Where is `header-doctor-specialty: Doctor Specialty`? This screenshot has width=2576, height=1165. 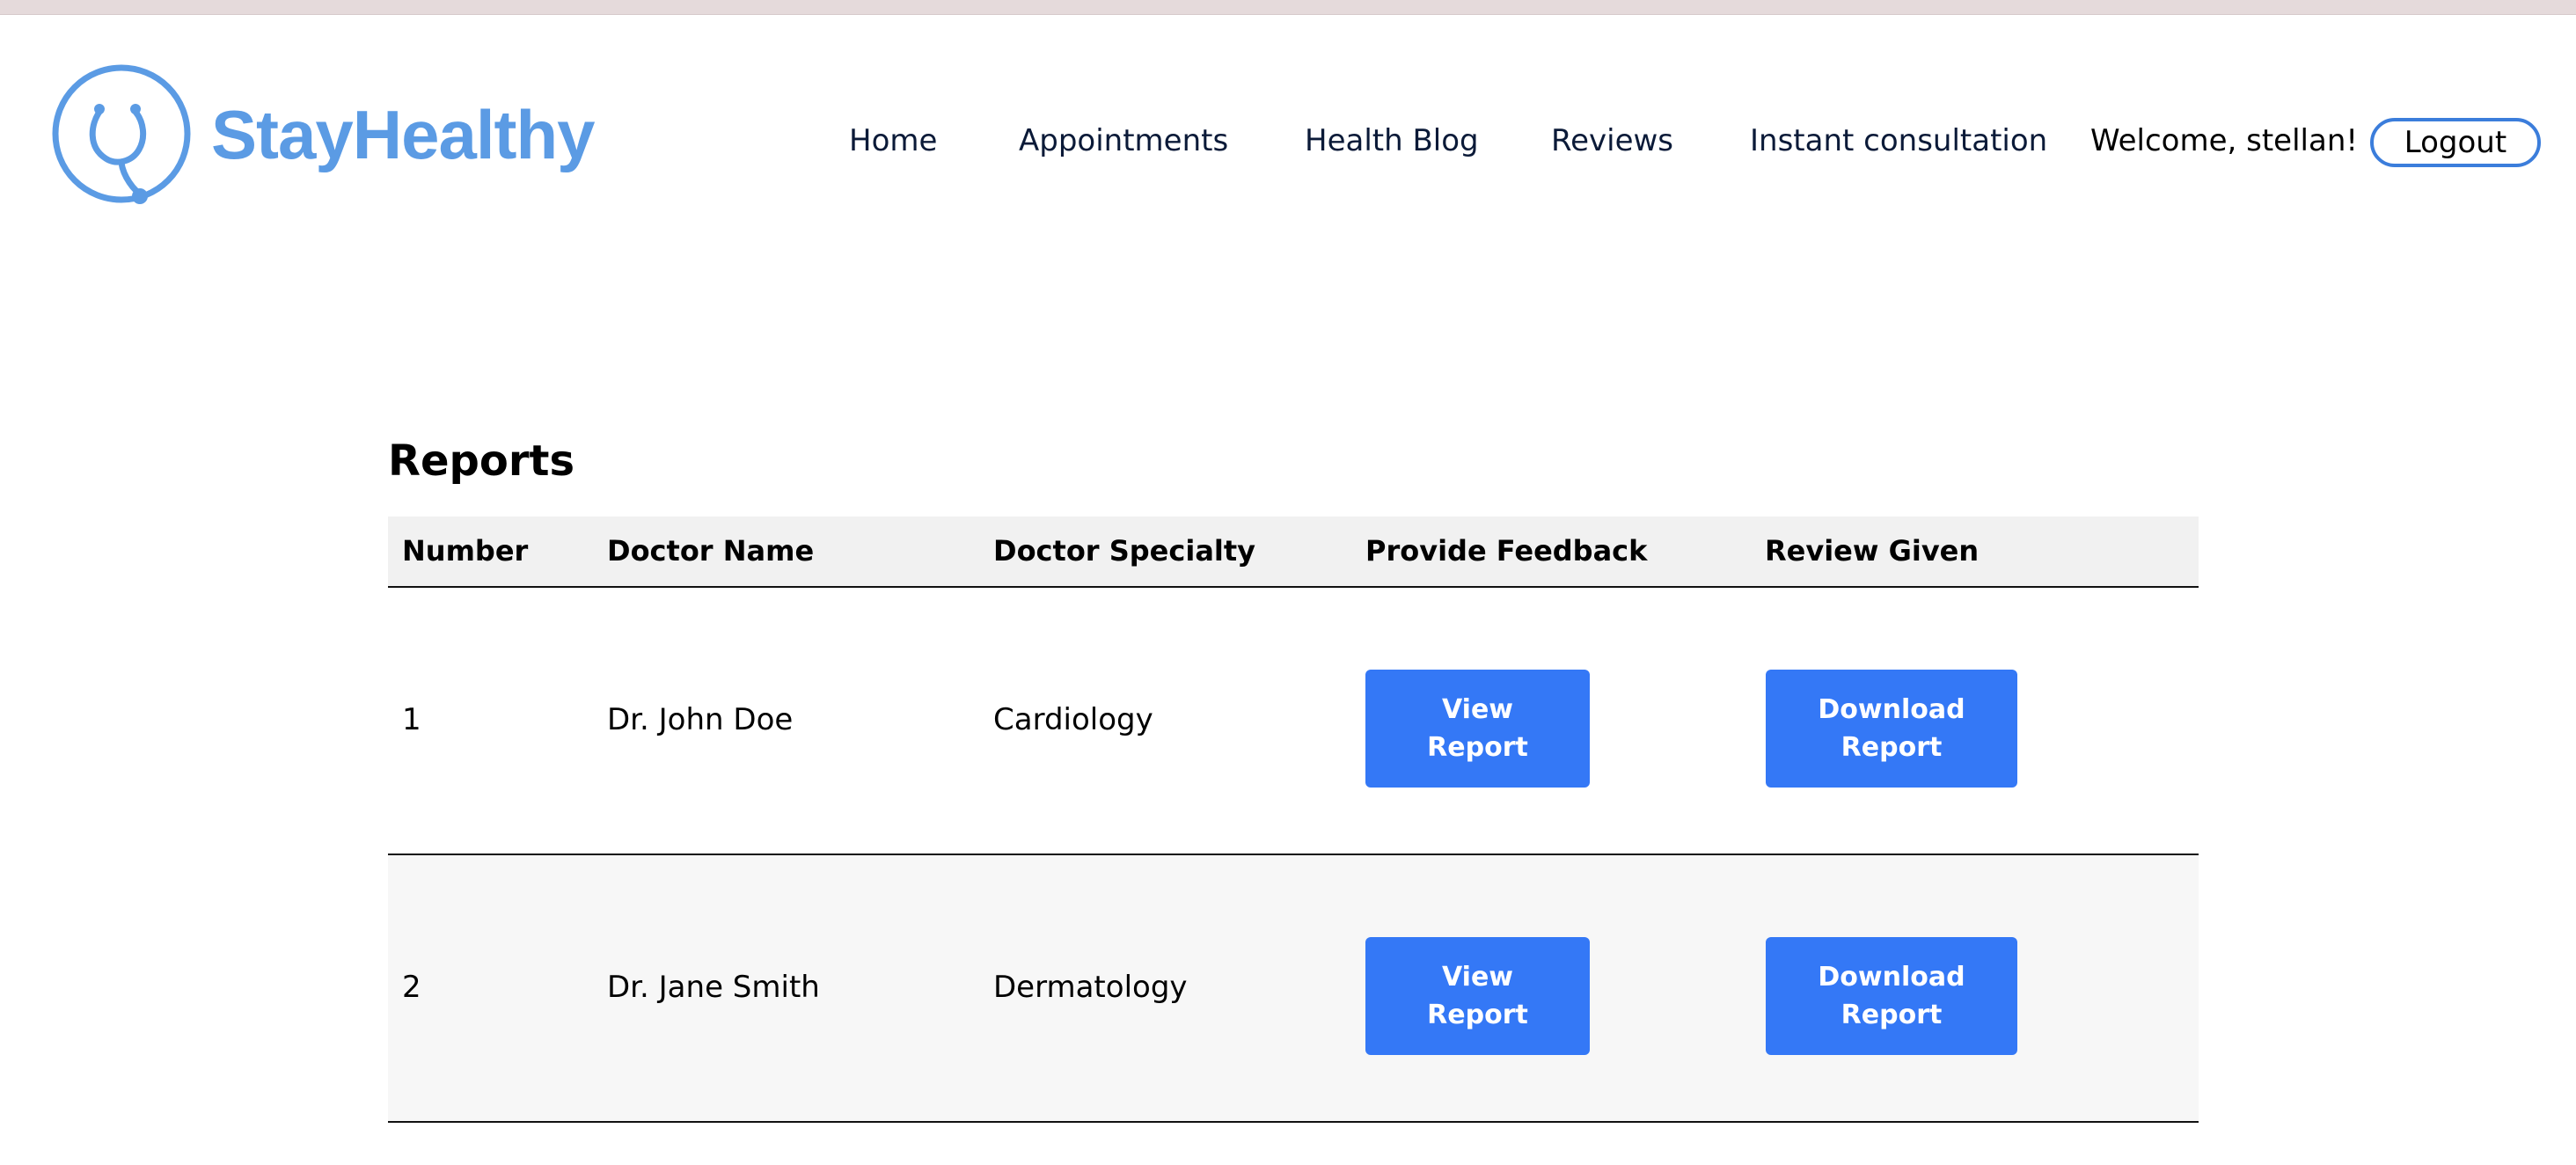 header-doctor-specialty: Doctor Specialty is located at coordinates (1124, 551).